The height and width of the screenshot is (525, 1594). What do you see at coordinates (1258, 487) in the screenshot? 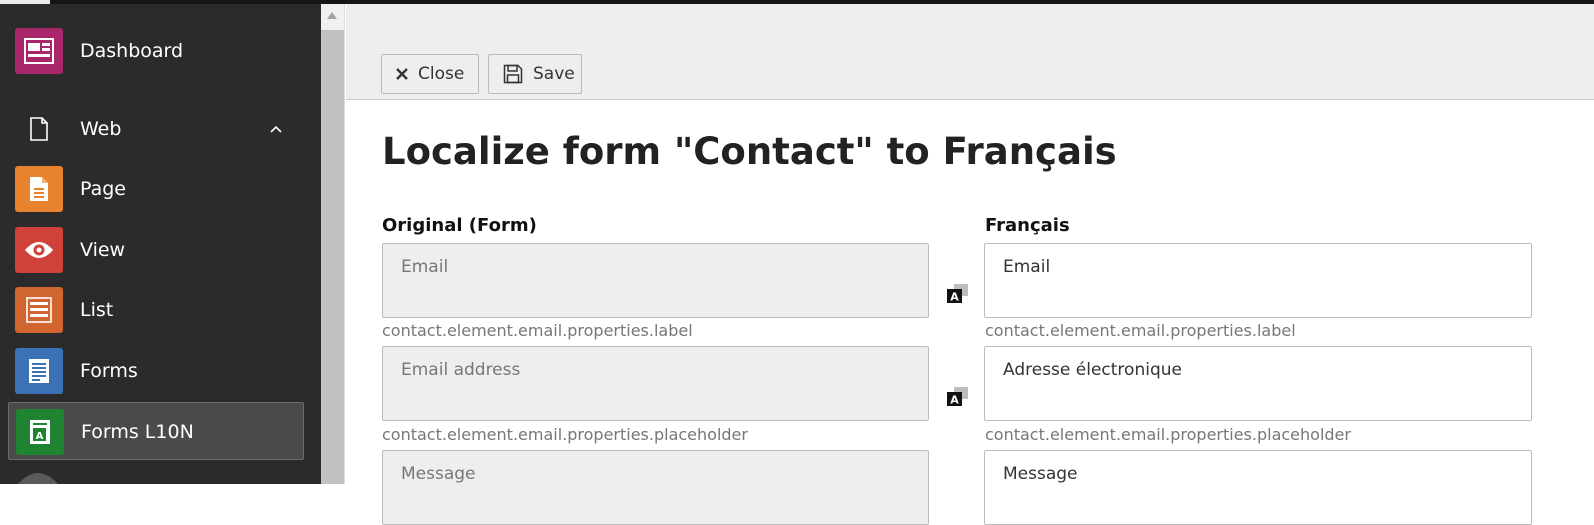
I see `translation-input: Message` at bounding box center [1258, 487].